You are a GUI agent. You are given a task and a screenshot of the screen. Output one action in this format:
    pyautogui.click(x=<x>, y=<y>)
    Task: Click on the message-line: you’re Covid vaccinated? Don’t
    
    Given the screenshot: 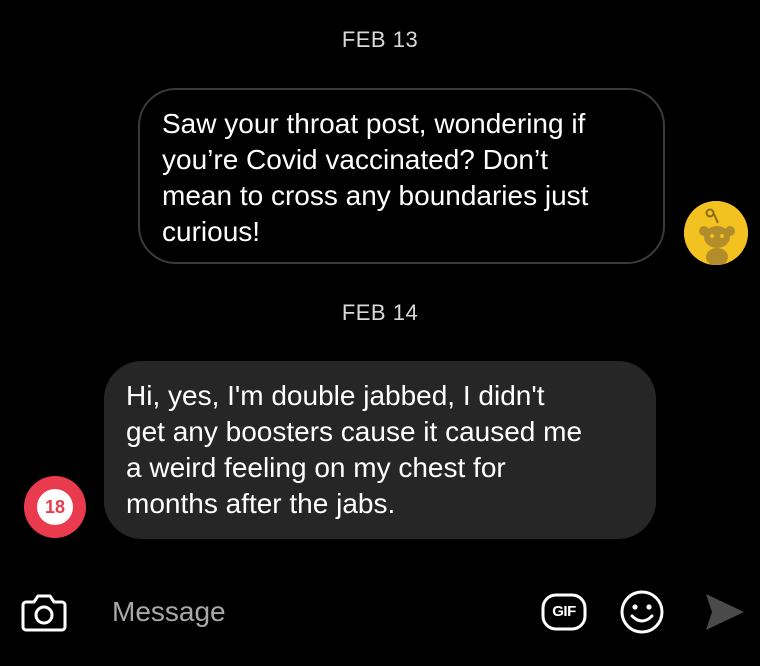 What is the action you would take?
    pyautogui.click(x=355, y=159)
    